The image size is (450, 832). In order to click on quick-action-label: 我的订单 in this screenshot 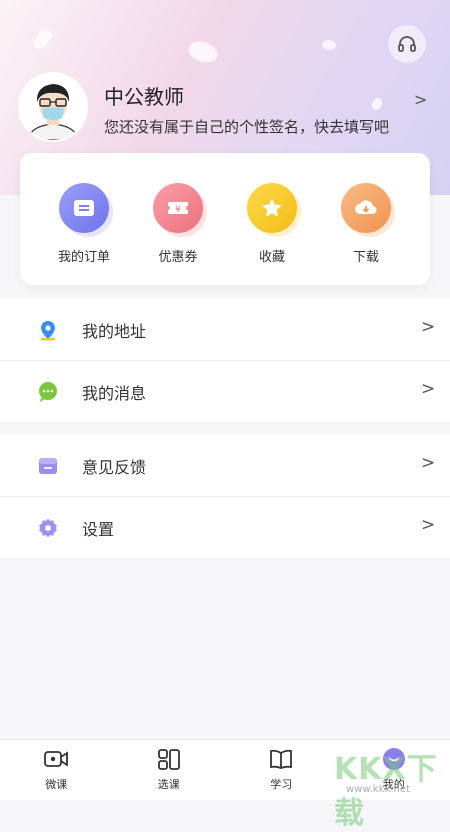, I will do `click(84, 255)`.